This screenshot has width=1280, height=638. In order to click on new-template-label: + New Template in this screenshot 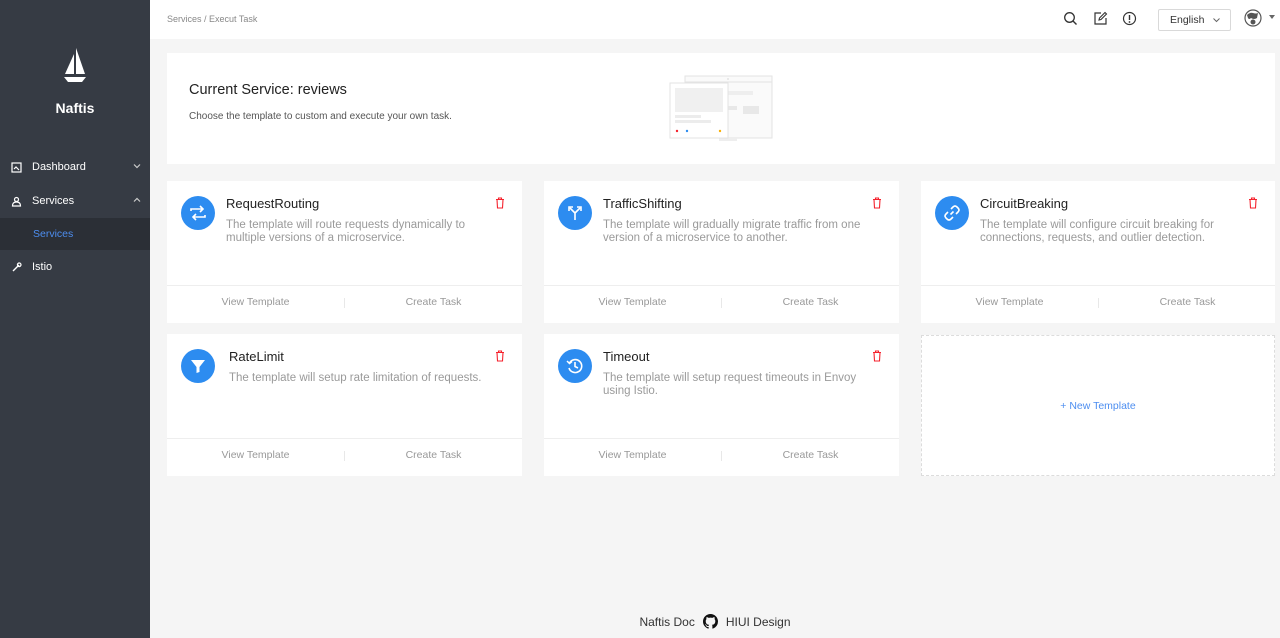, I will do `click(1098, 405)`.